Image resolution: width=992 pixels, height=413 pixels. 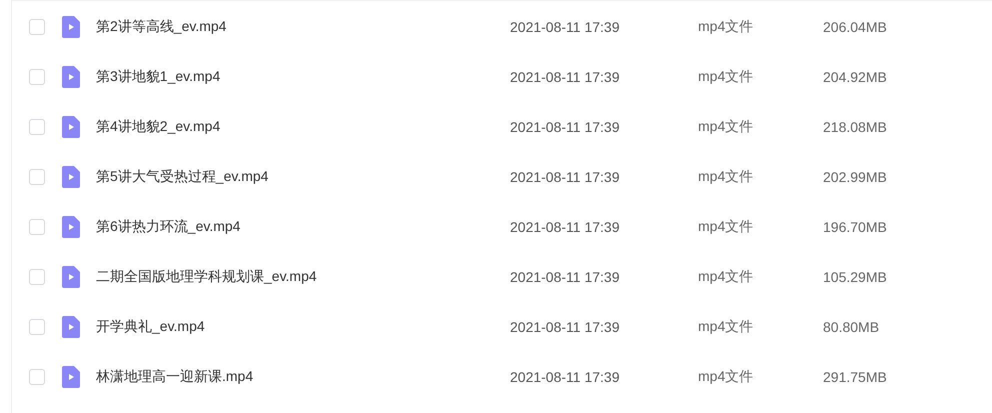 I want to click on file-size: 291.75MB, so click(x=855, y=377).